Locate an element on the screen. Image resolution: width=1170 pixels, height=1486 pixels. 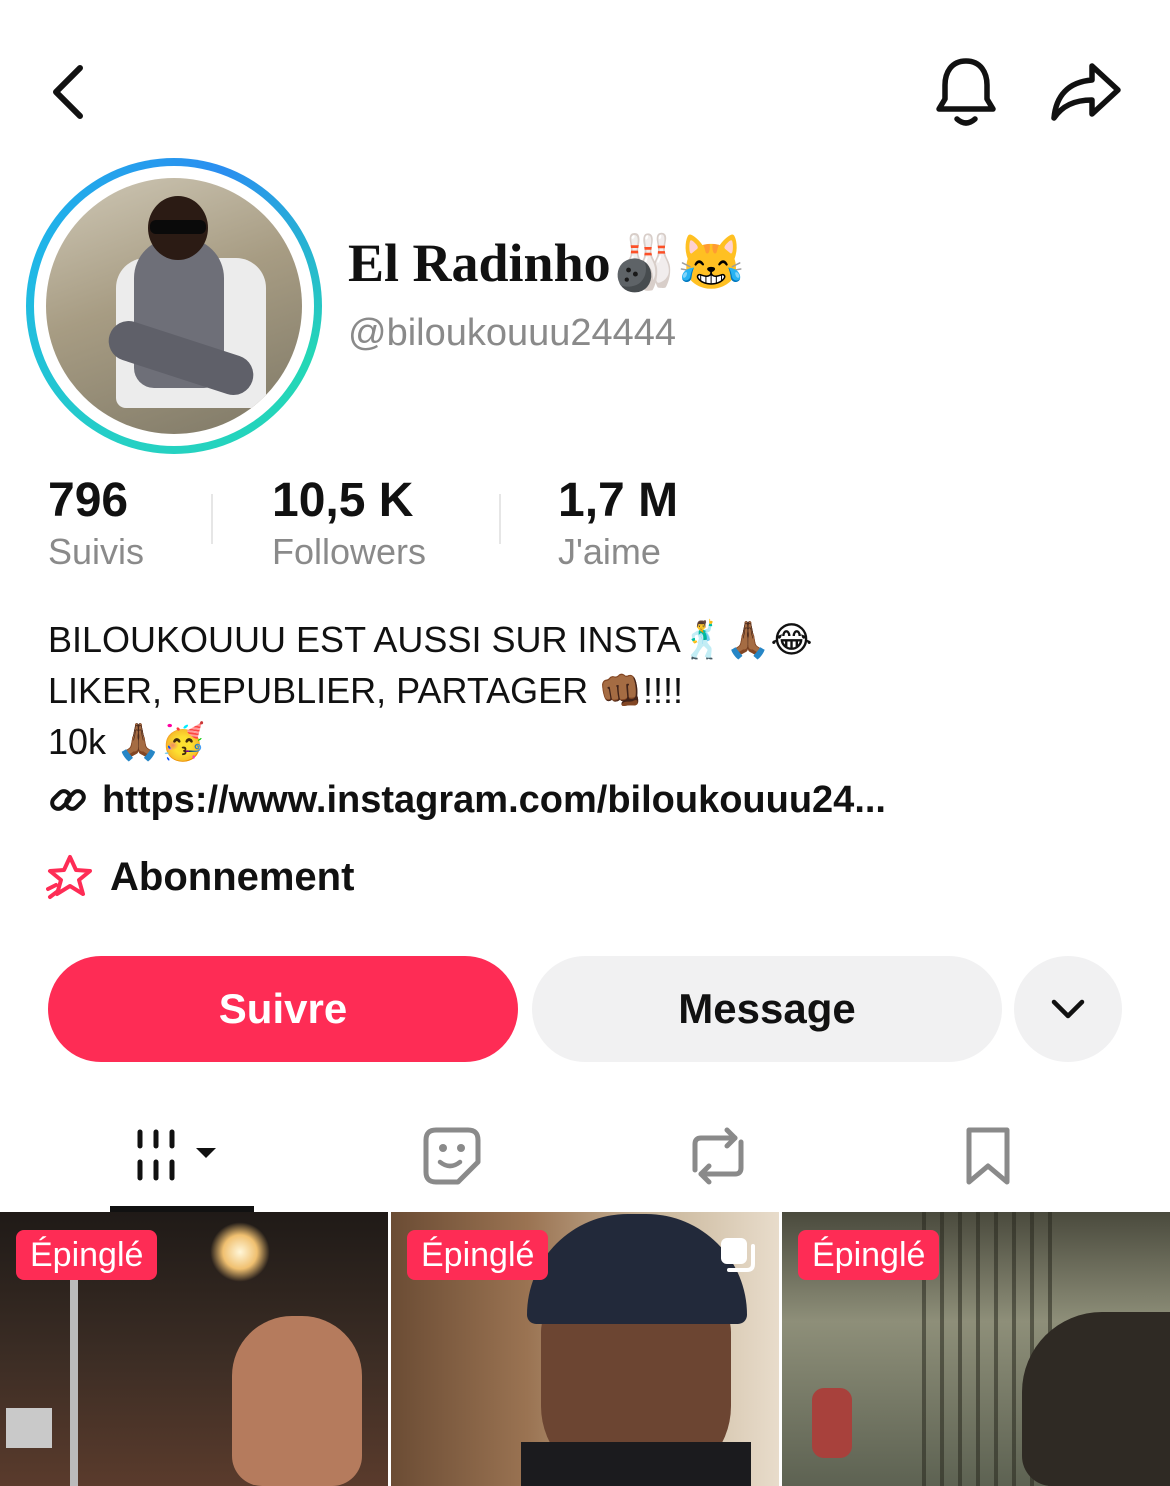
notifications-button is located at coordinates (966, 92).